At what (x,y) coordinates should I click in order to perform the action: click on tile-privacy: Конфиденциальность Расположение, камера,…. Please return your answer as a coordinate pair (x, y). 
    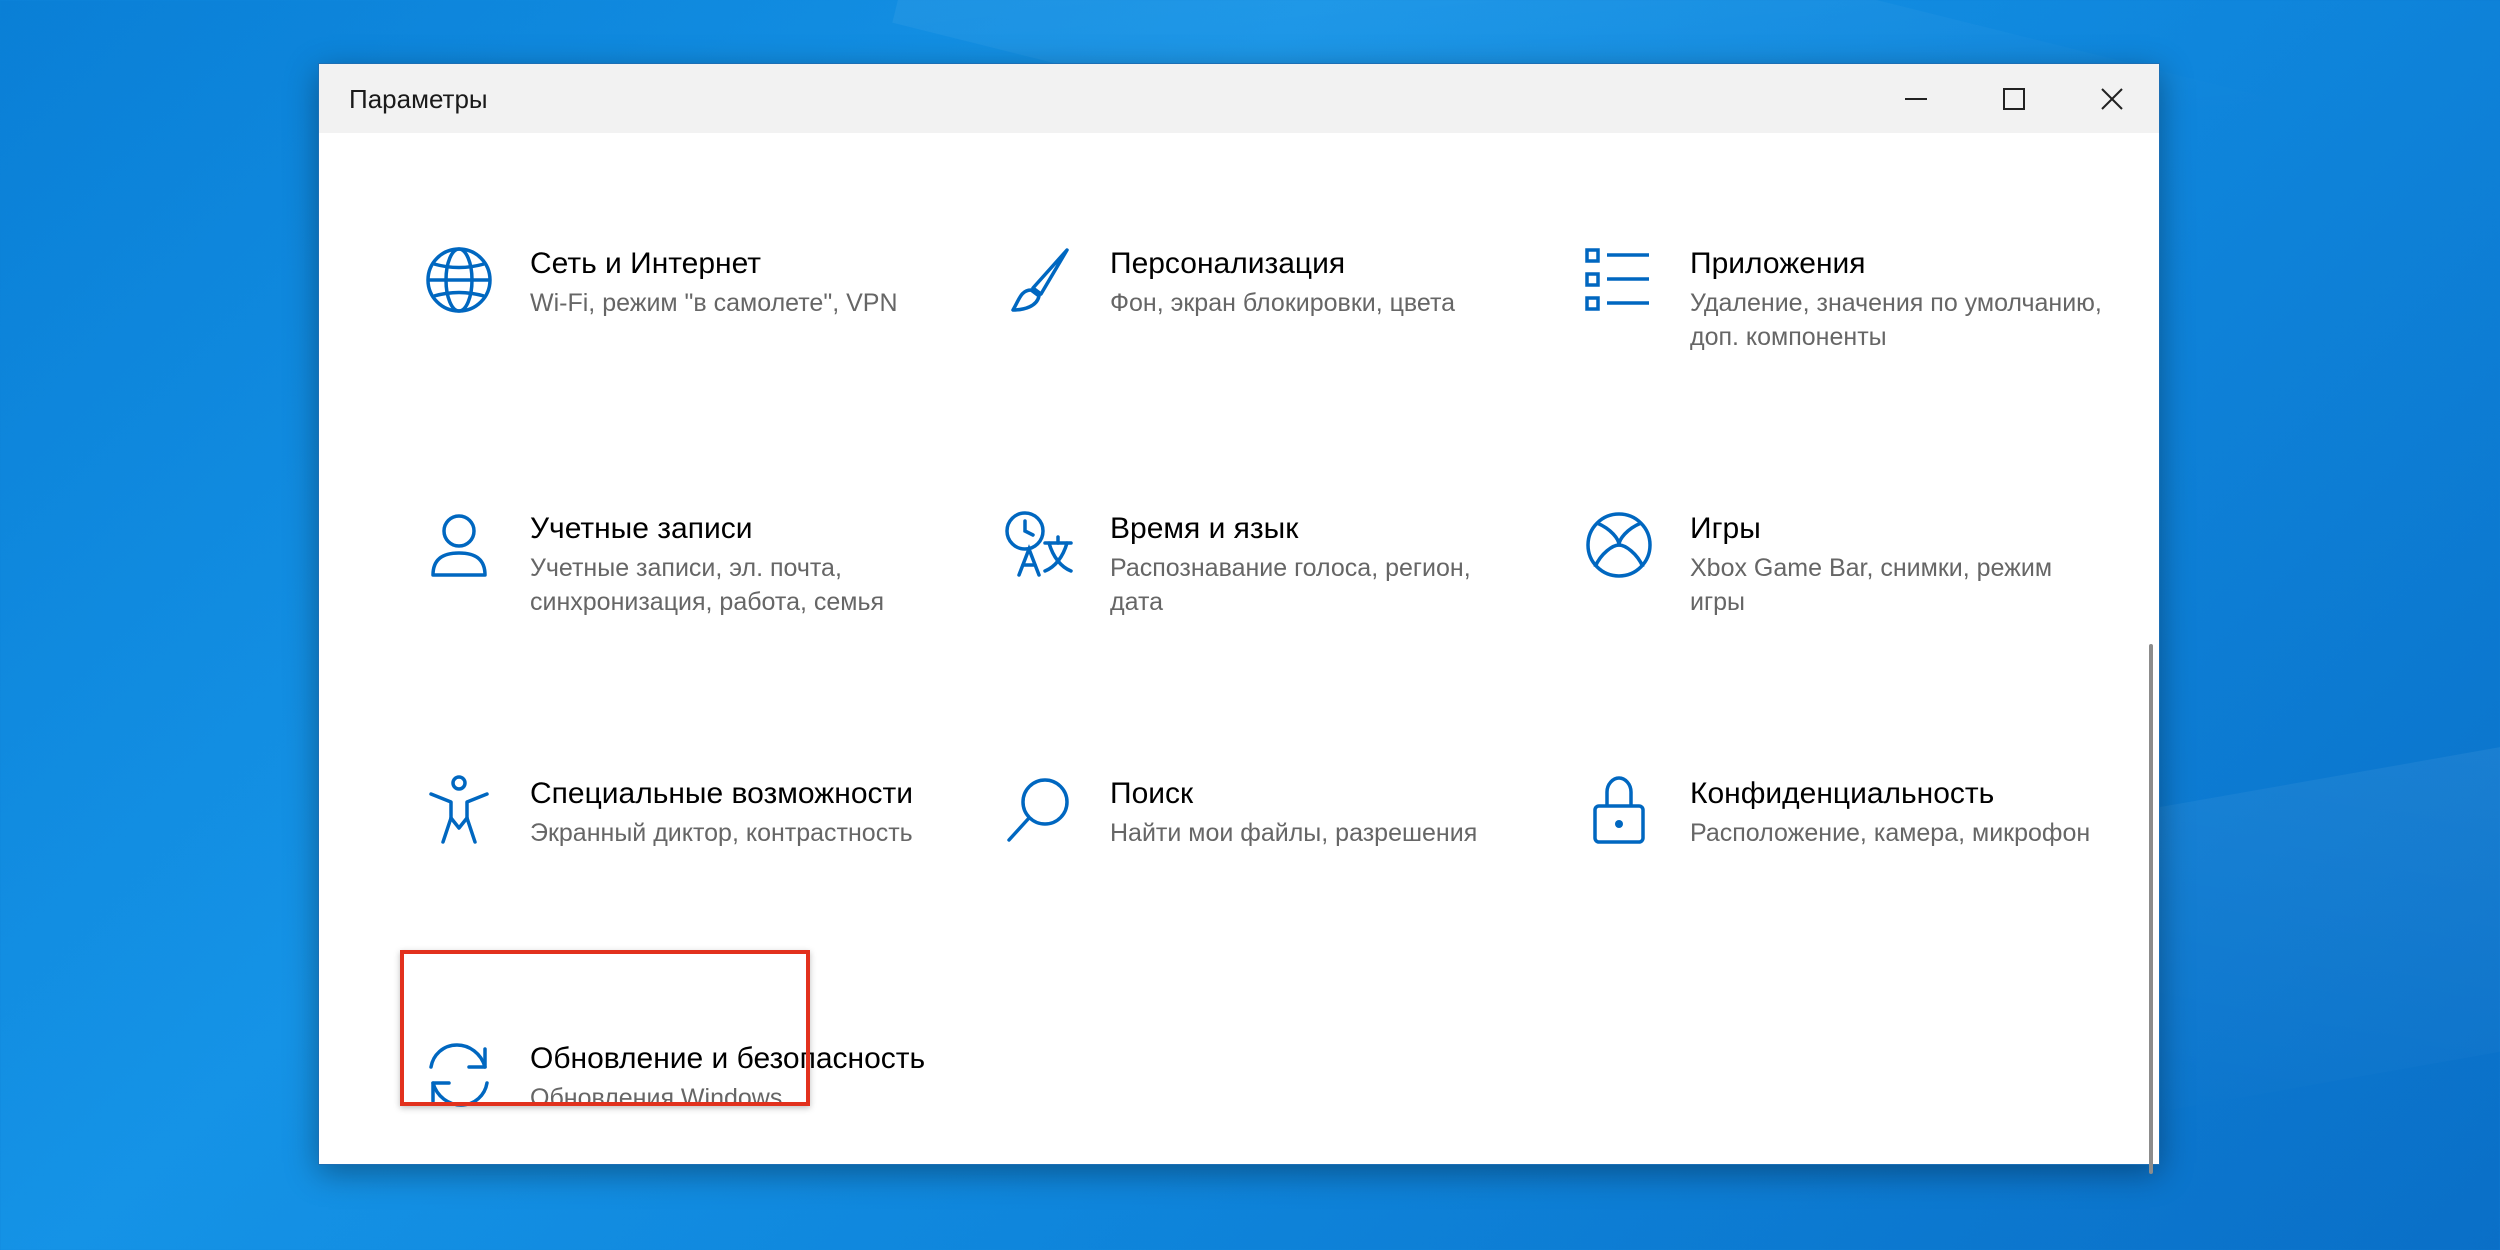
    Looking at the image, I should click on (1843, 869).